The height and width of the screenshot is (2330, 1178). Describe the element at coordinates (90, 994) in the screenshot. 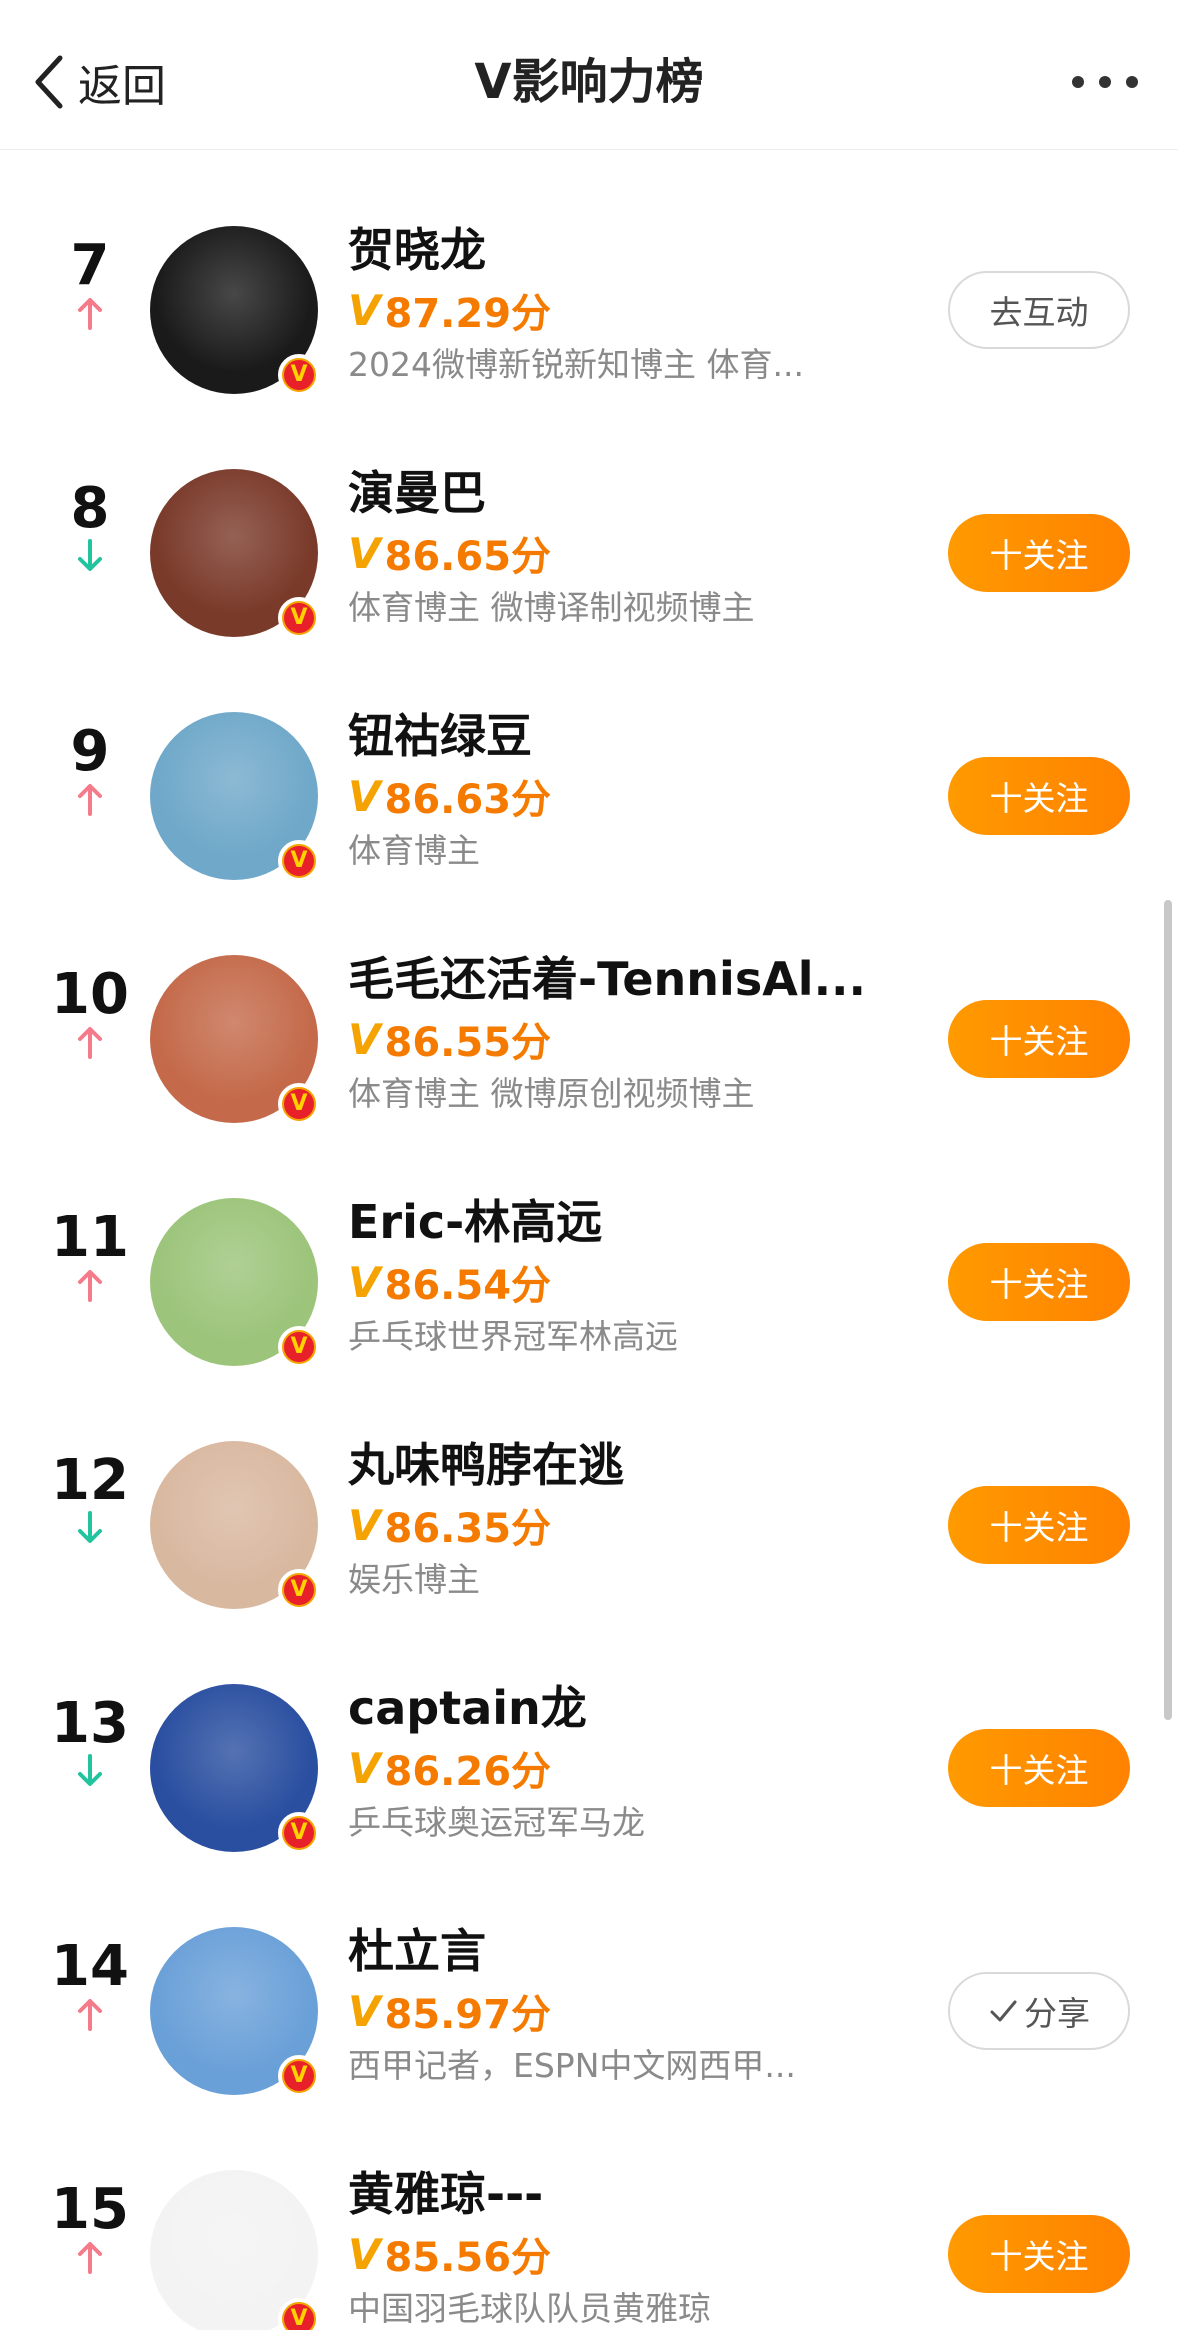

I see `rank-number: 10` at that location.